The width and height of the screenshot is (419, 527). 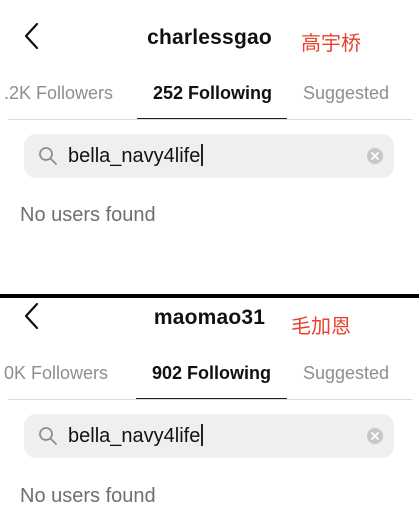 I want to click on tab-followers: 0K Followers, so click(x=56, y=373).